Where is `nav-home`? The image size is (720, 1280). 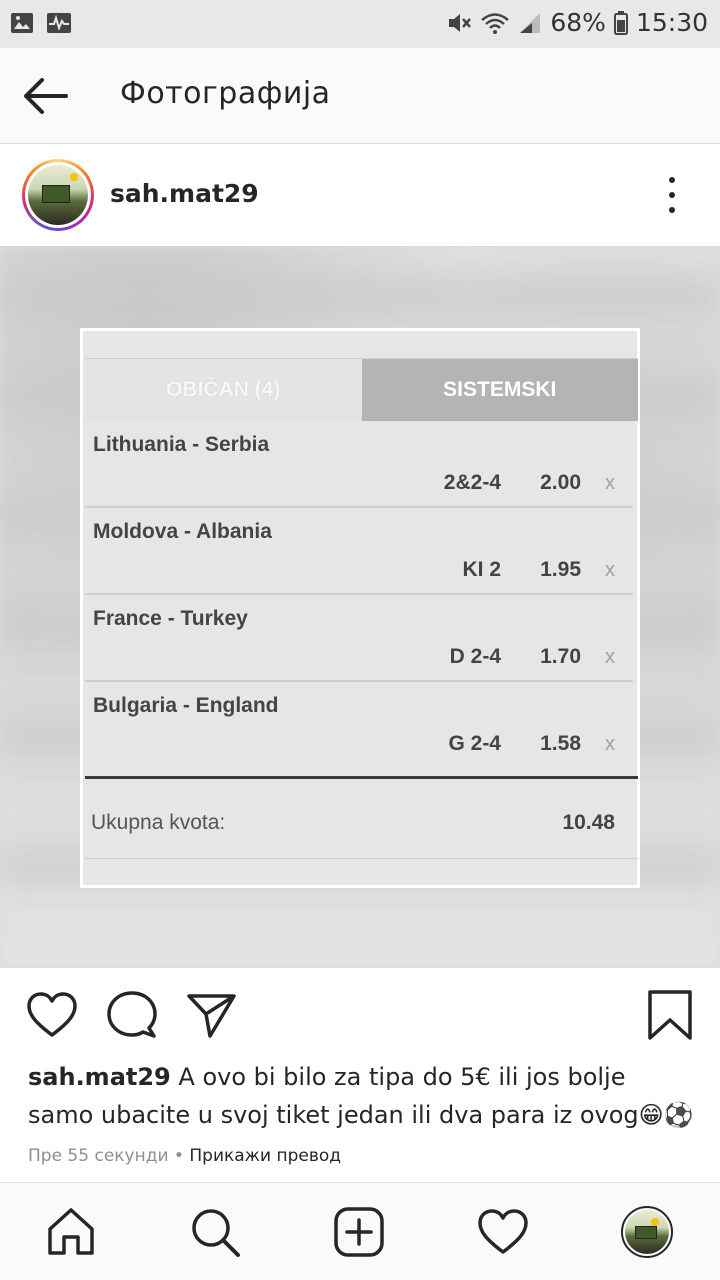
nav-home is located at coordinates (71, 1232).